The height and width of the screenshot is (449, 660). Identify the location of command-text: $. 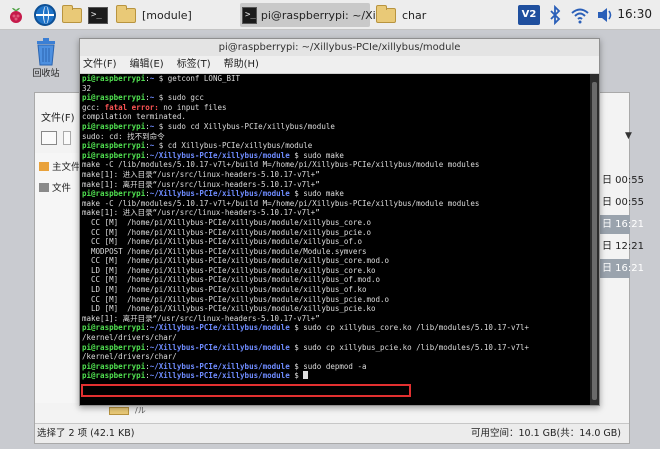
(296, 376).